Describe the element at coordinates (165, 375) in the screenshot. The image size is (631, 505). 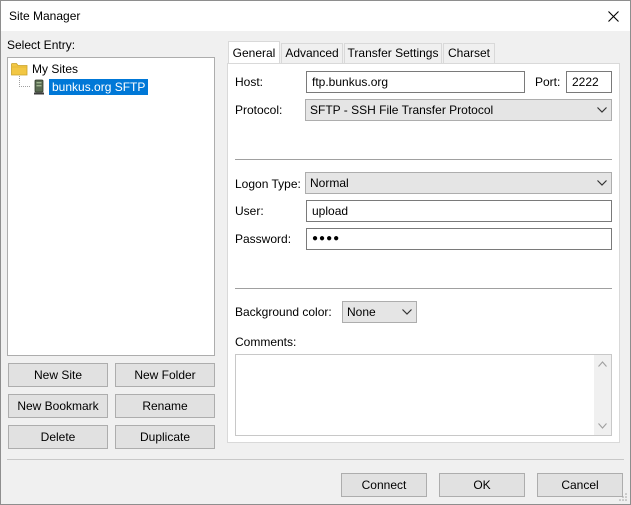
I see `new-folder-button: New Folder` at that location.